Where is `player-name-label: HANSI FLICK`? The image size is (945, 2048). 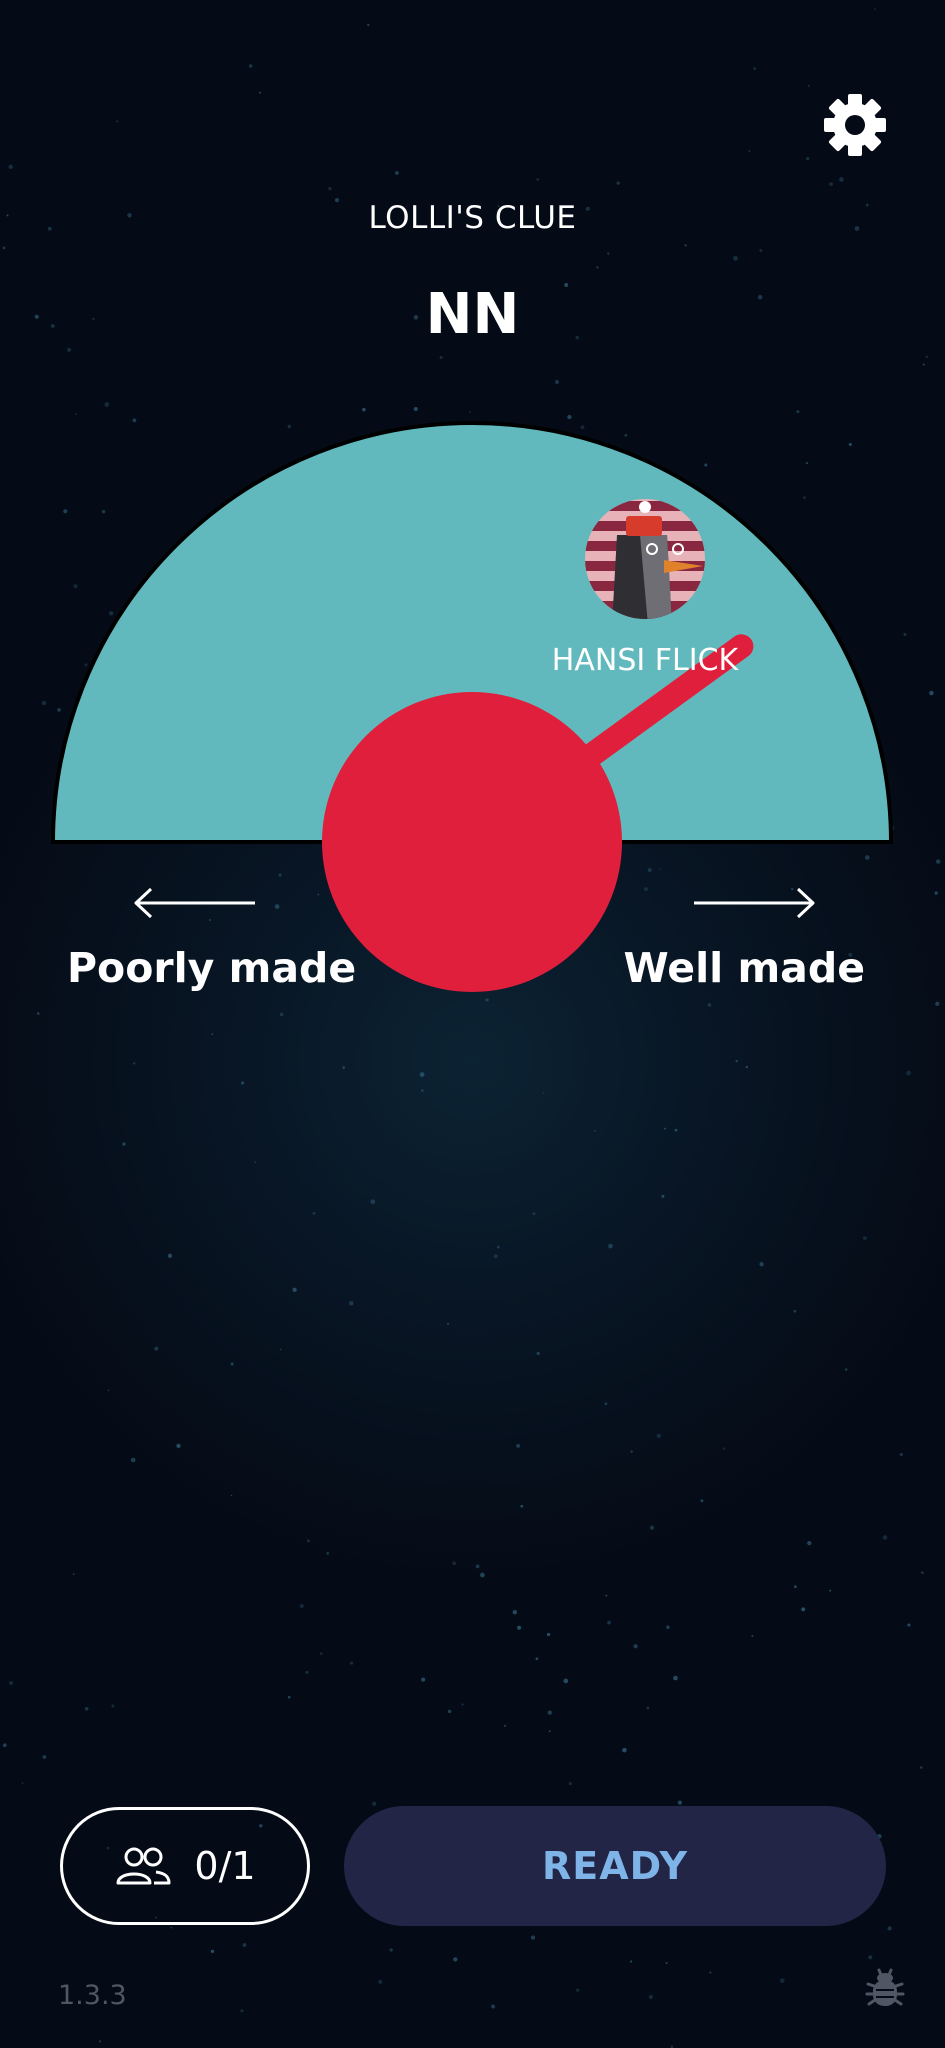
player-name-label: HANSI FLICK is located at coordinates (645, 660).